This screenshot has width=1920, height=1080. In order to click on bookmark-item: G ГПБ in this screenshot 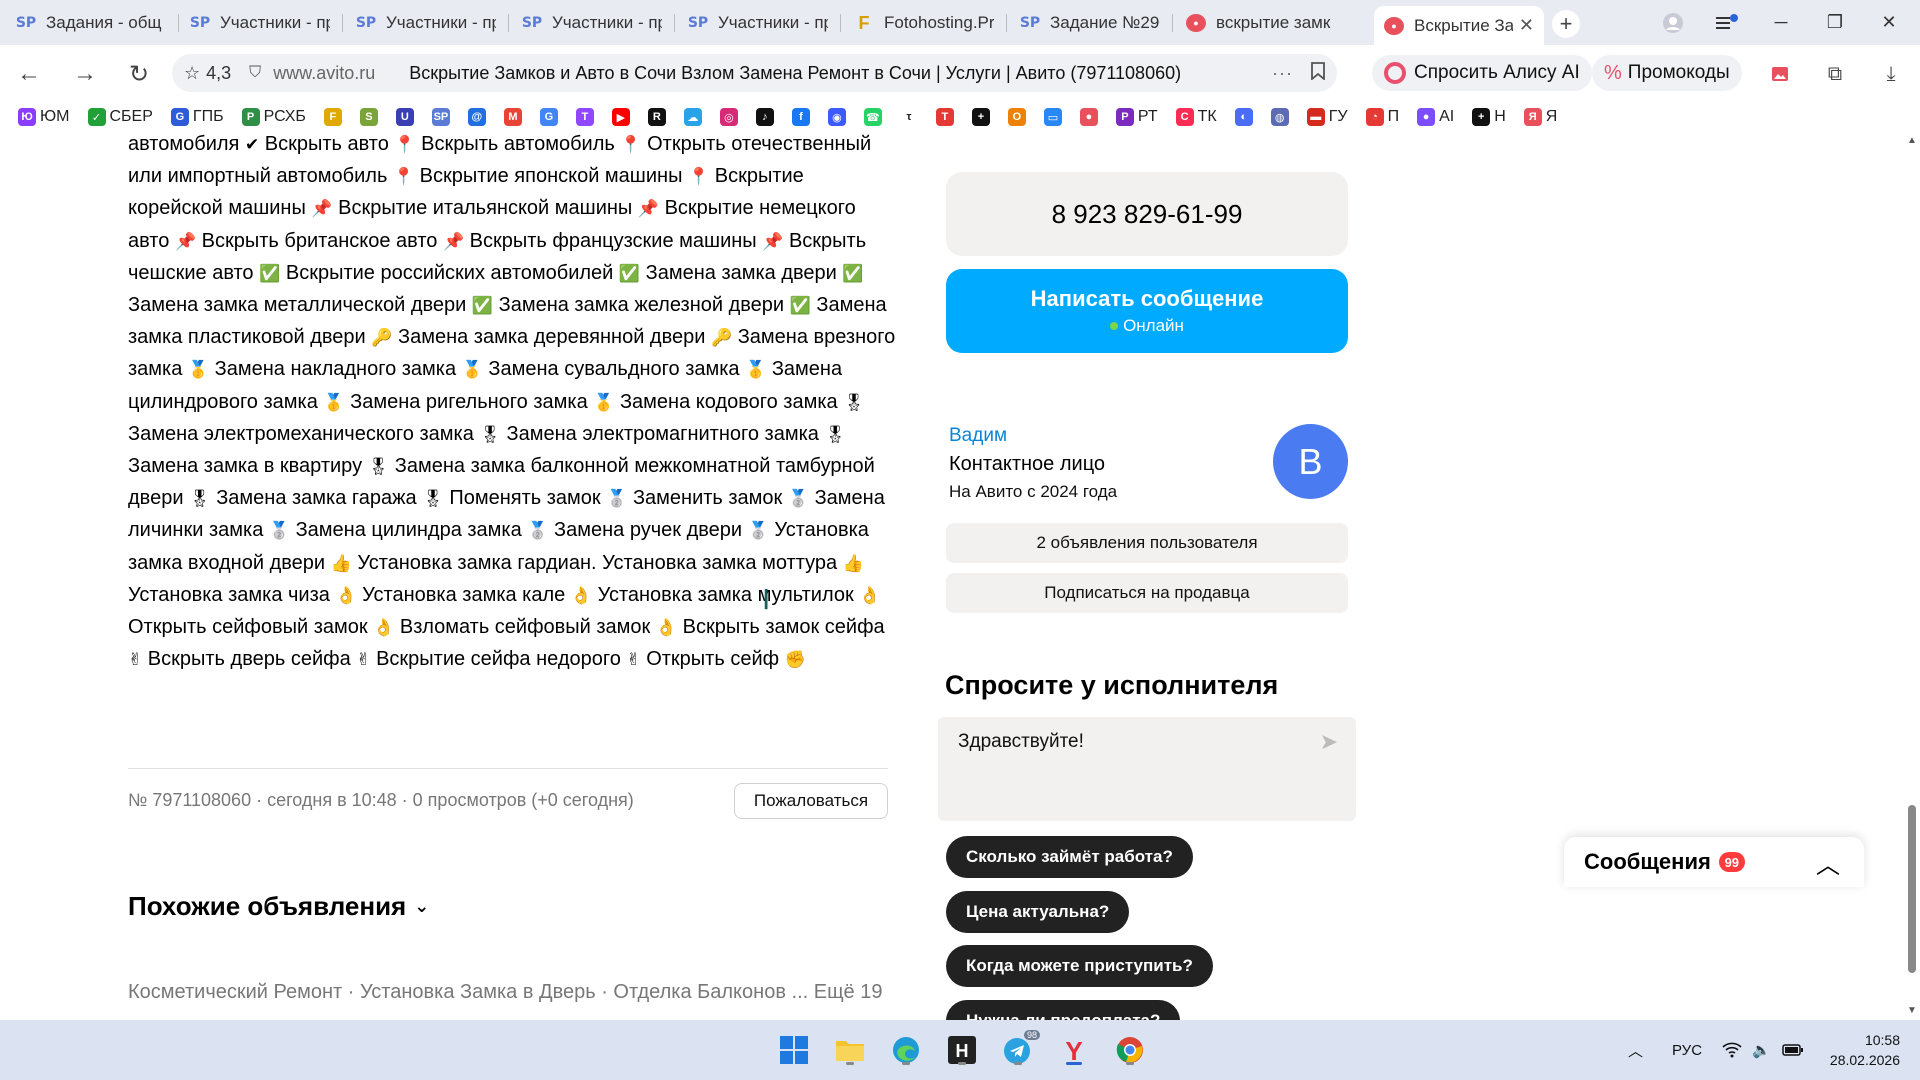, I will do `click(197, 117)`.